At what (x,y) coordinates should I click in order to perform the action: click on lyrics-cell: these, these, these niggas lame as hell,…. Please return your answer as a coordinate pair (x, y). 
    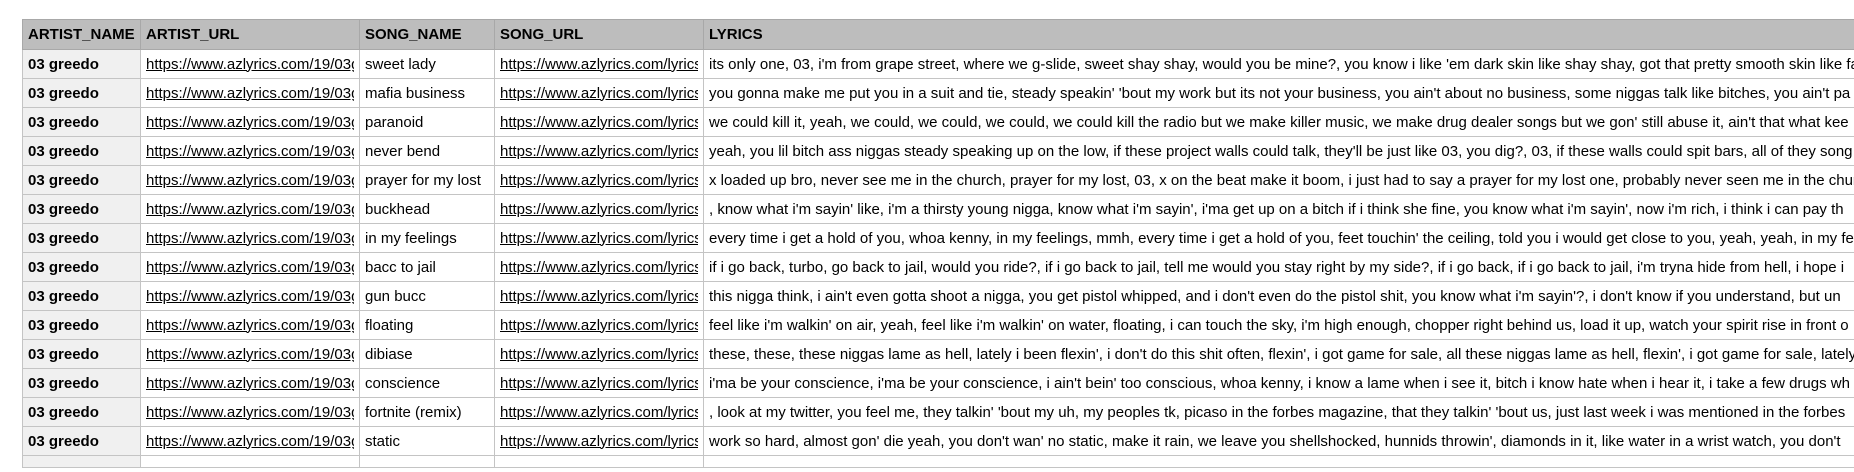
    Looking at the image, I should click on (1278, 354).